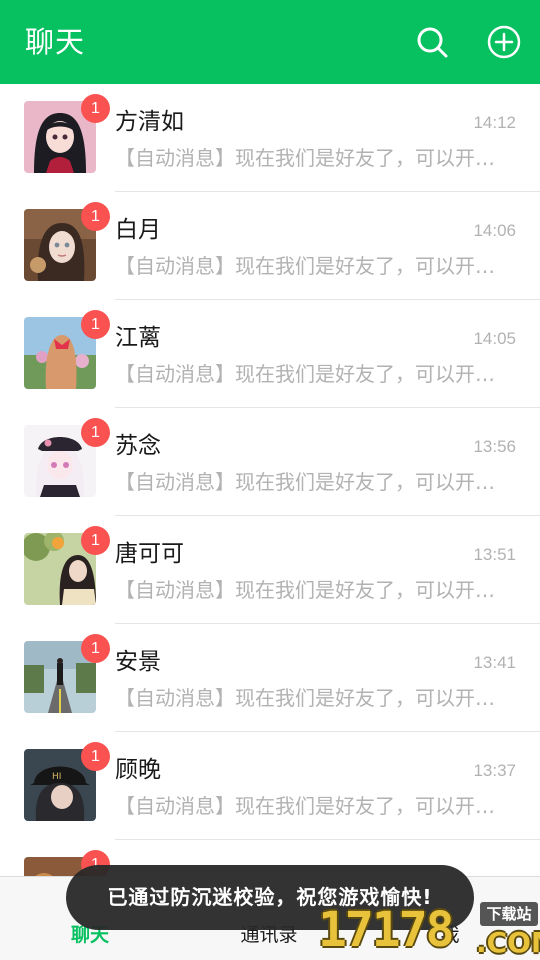  I want to click on message-time: 14:12, so click(494, 122).